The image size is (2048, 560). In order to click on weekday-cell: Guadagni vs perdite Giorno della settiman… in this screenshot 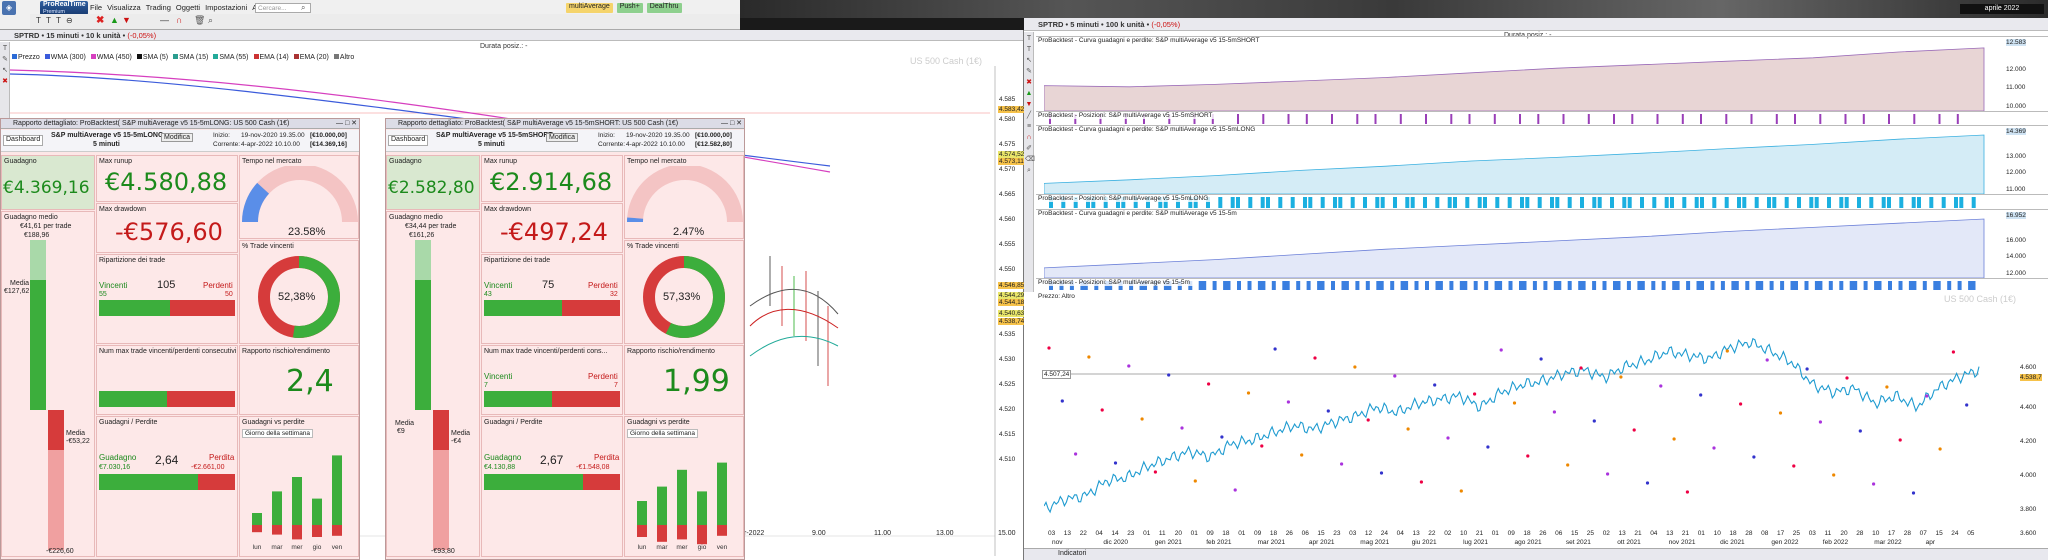, I will do `click(299, 486)`.